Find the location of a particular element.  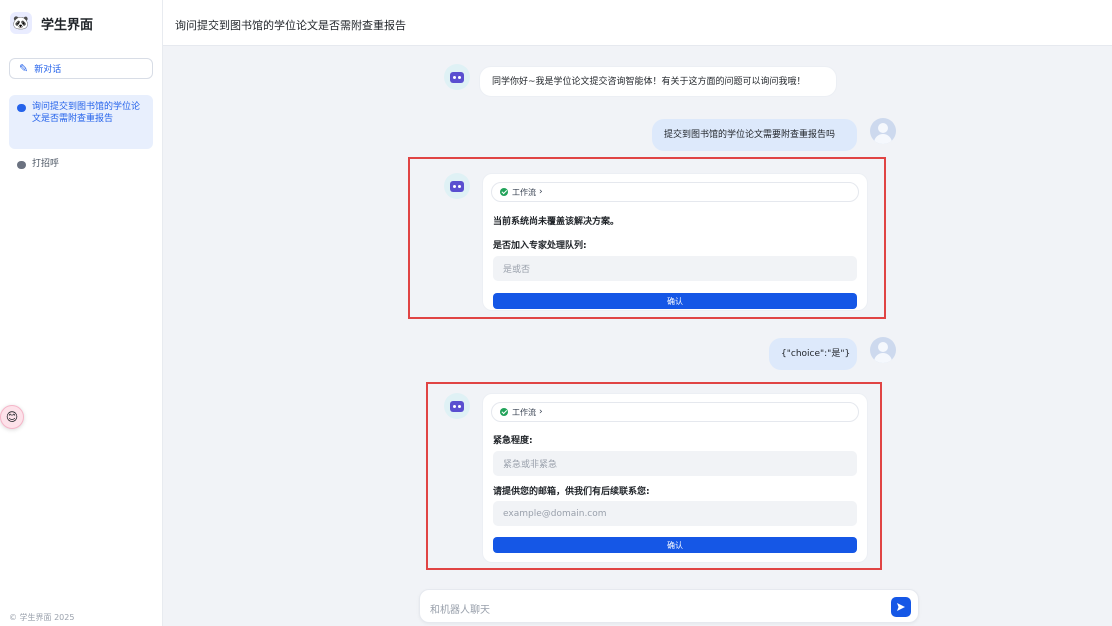

sidebar-footer: © 学生界面 2025 is located at coordinates (42, 617).